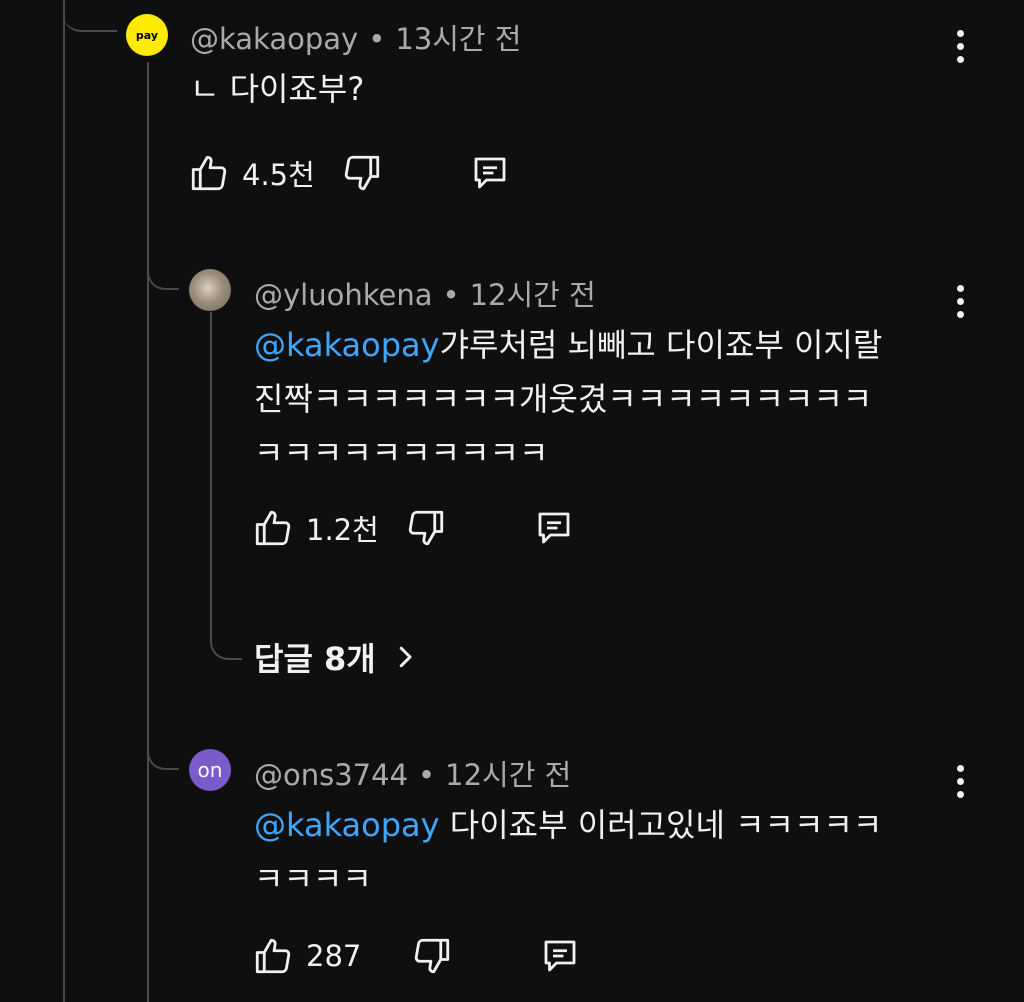 The height and width of the screenshot is (1002, 1024). What do you see at coordinates (563, 399) in the screenshot?
I see `comment-line: 진짝ㅋㅋㅋㅋㅋㅋㅋ개웃겼ㅋㅋㅋㅋㅋㅋㅋㅋㅋ` at bounding box center [563, 399].